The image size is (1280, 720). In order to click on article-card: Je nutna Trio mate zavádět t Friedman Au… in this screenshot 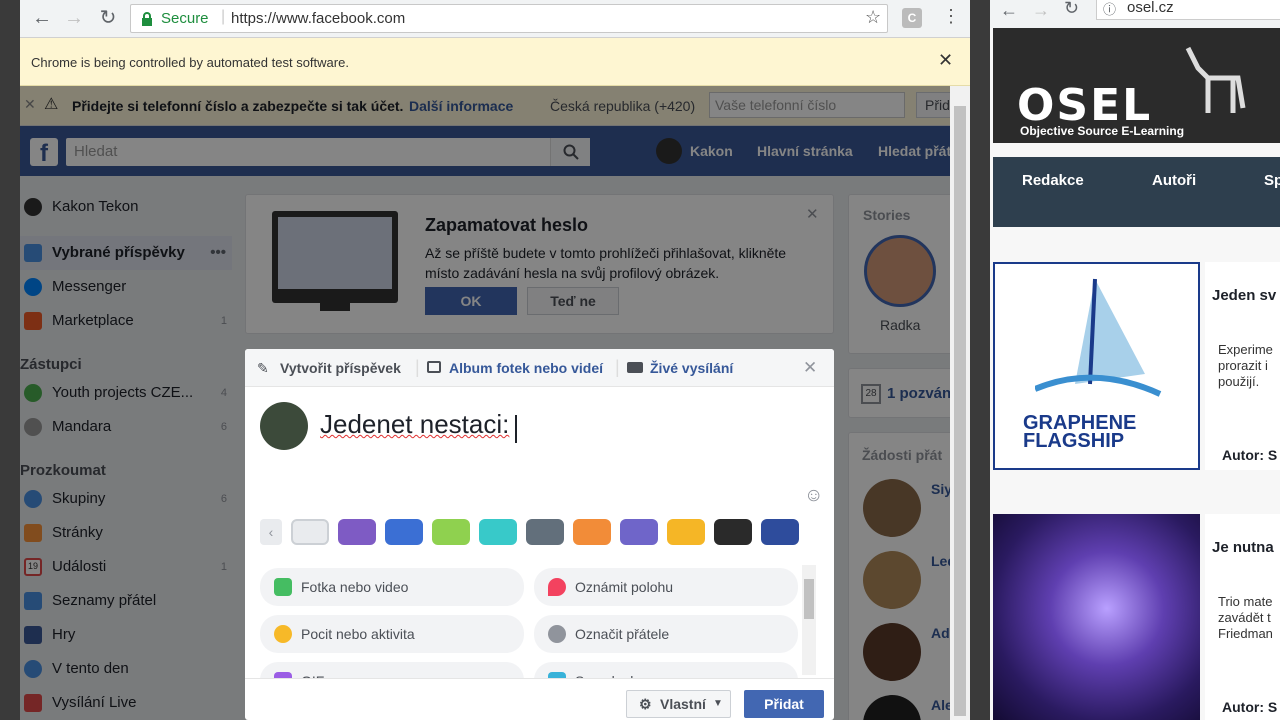, I will do `click(1242, 617)`.